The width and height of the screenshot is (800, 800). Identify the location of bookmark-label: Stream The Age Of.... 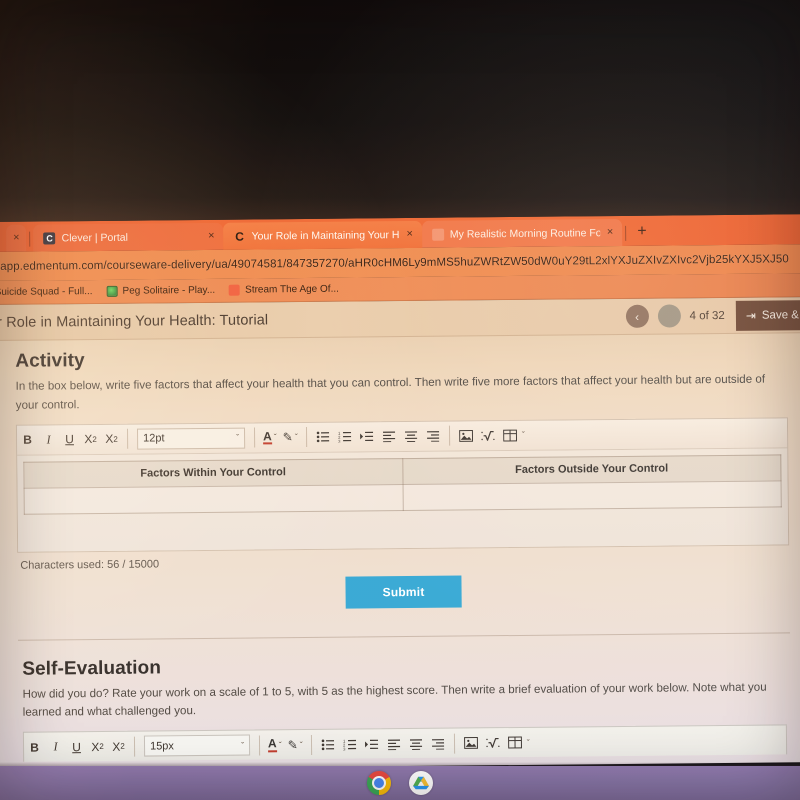
(292, 289).